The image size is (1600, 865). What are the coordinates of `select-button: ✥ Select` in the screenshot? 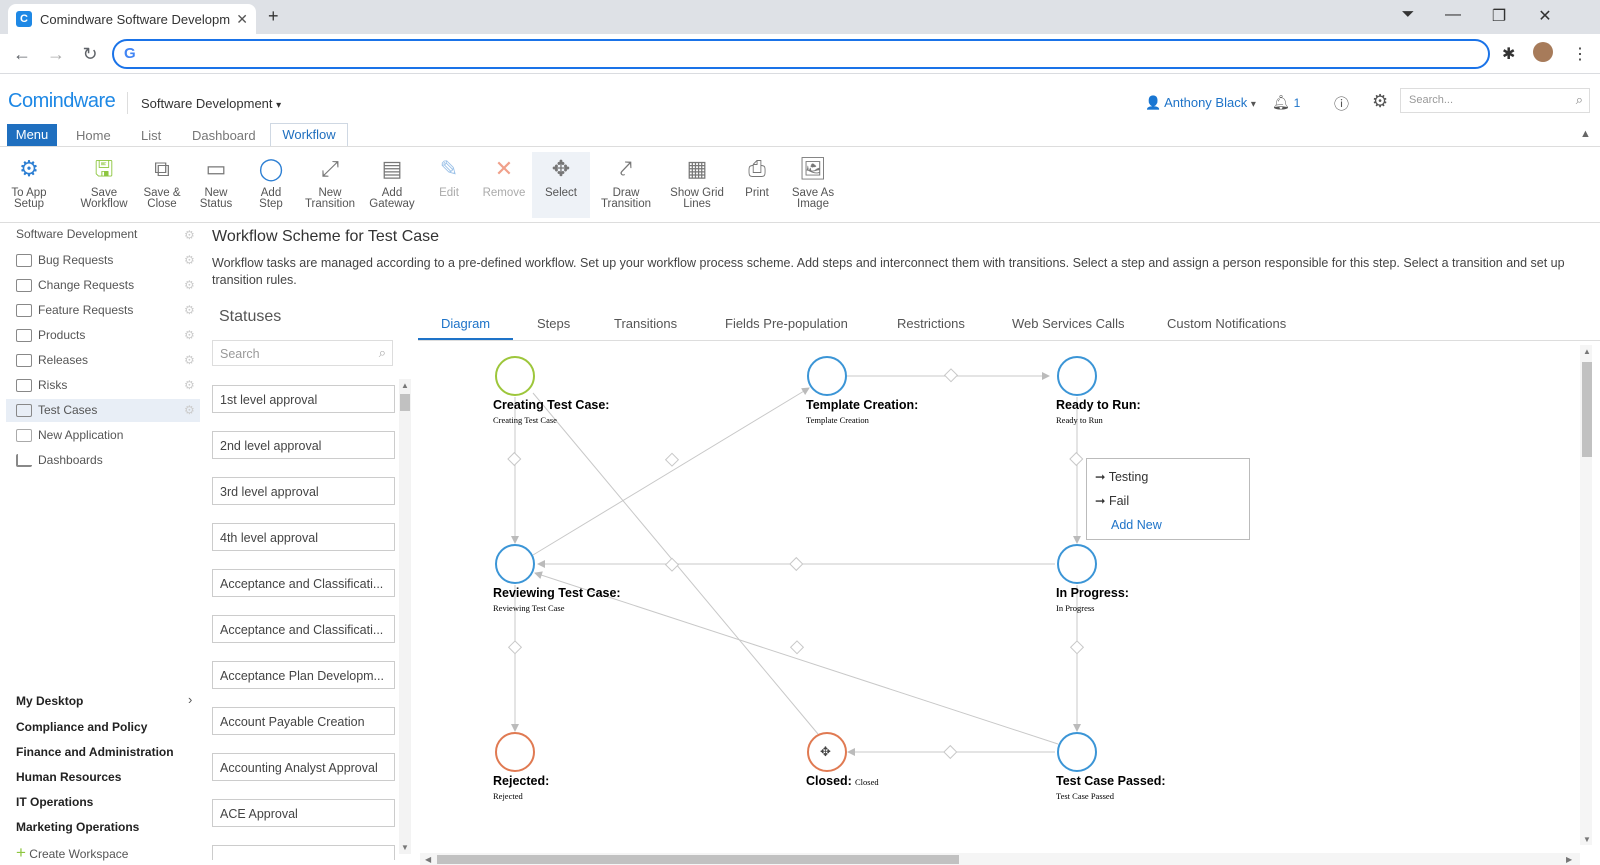 It's located at (561, 185).